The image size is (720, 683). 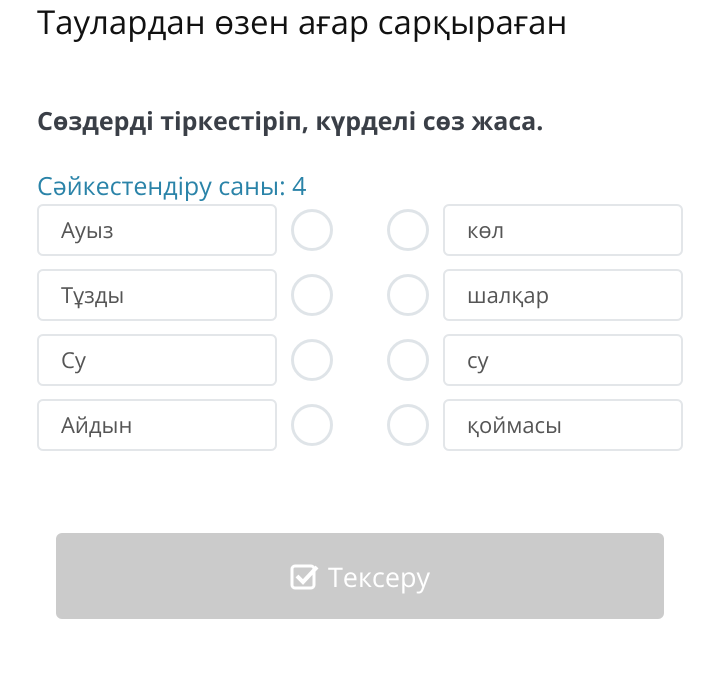 I want to click on match-item: көл, so click(x=563, y=230).